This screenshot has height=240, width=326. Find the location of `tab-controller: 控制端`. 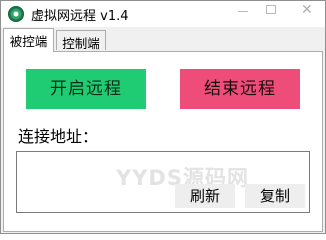

tab-controller: 控制端 is located at coordinates (81, 40).